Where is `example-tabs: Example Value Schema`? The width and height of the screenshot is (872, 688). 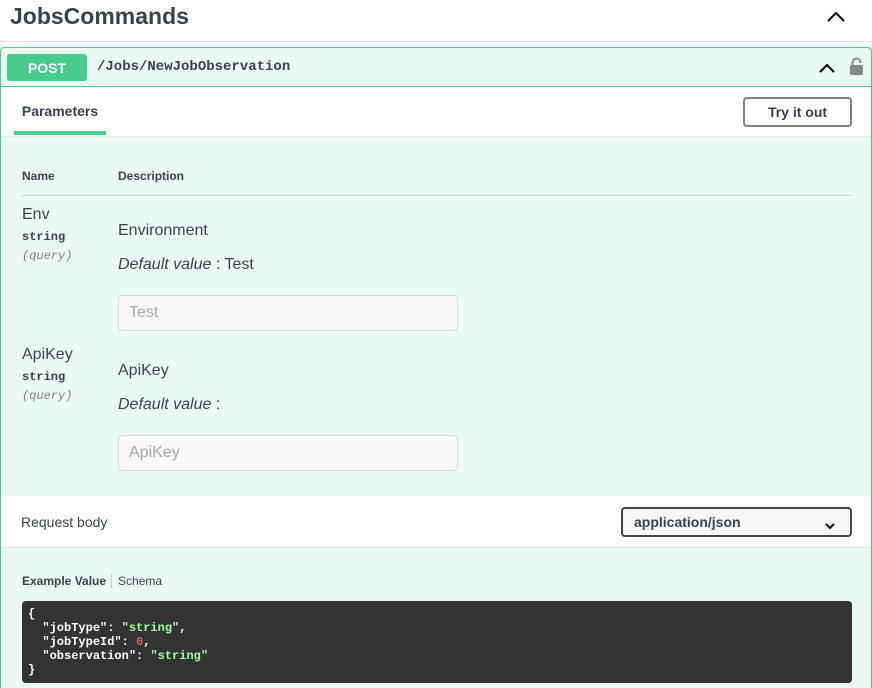 example-tabs: Example Value Schema is located at coordinates (92, 581).